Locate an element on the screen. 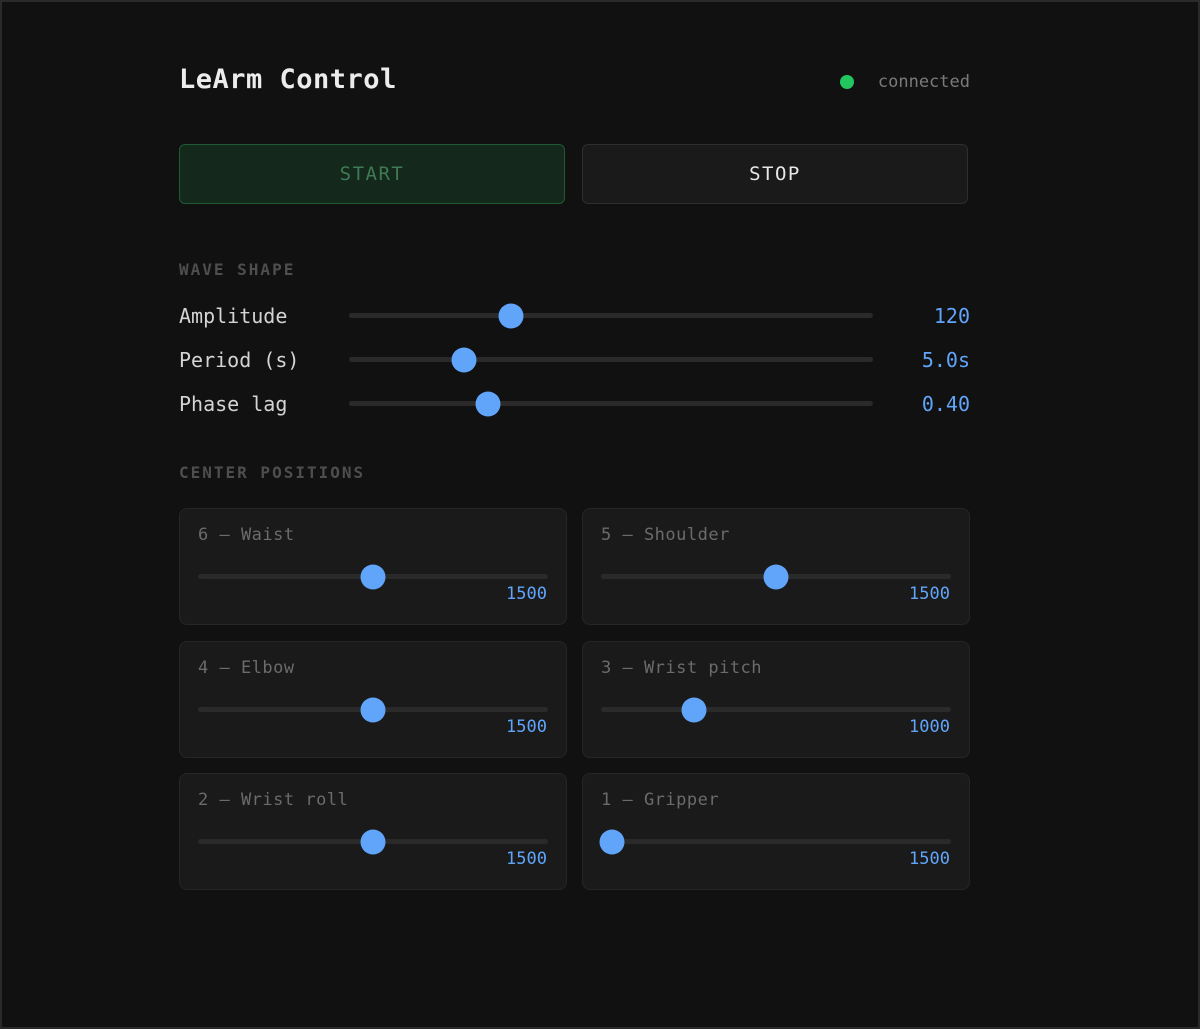 The width and height of the screenshot is (1200, 1029). stop-button: STOP is located at coordinates (775, 174).